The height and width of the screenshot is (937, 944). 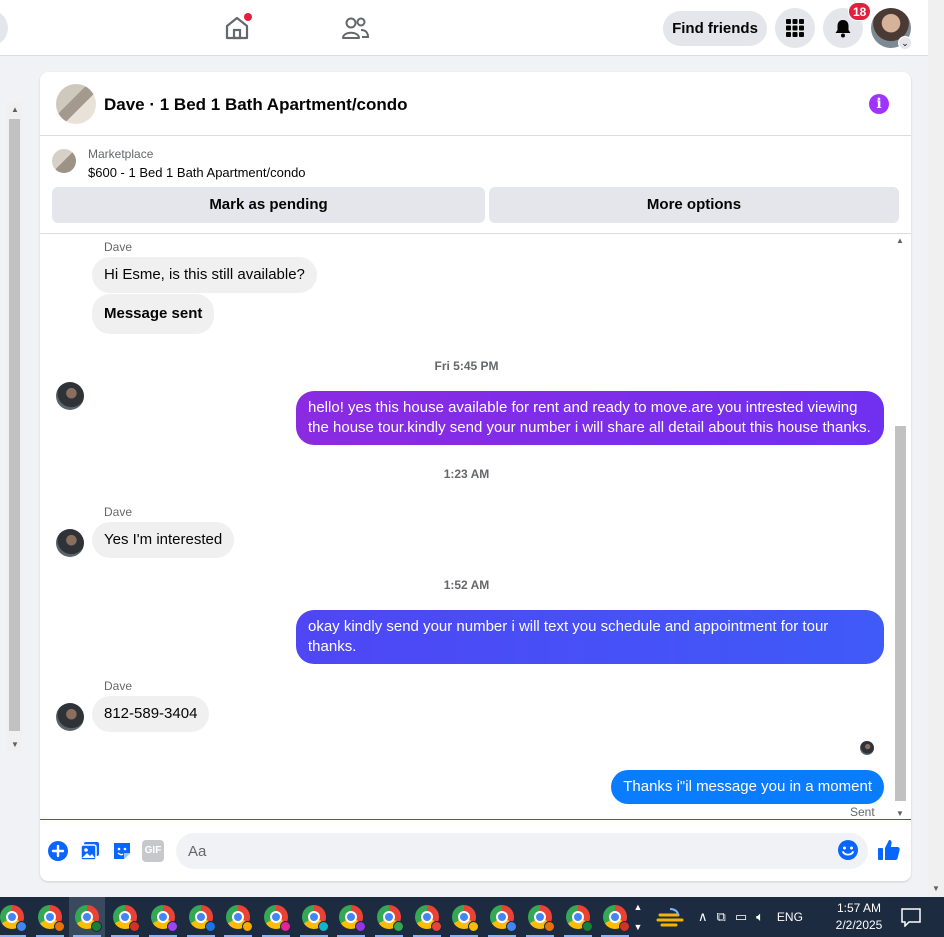 What do you see at coordinates (498, 851) in the screenshot?
I see `message-input` at bounding box center [498, 851].